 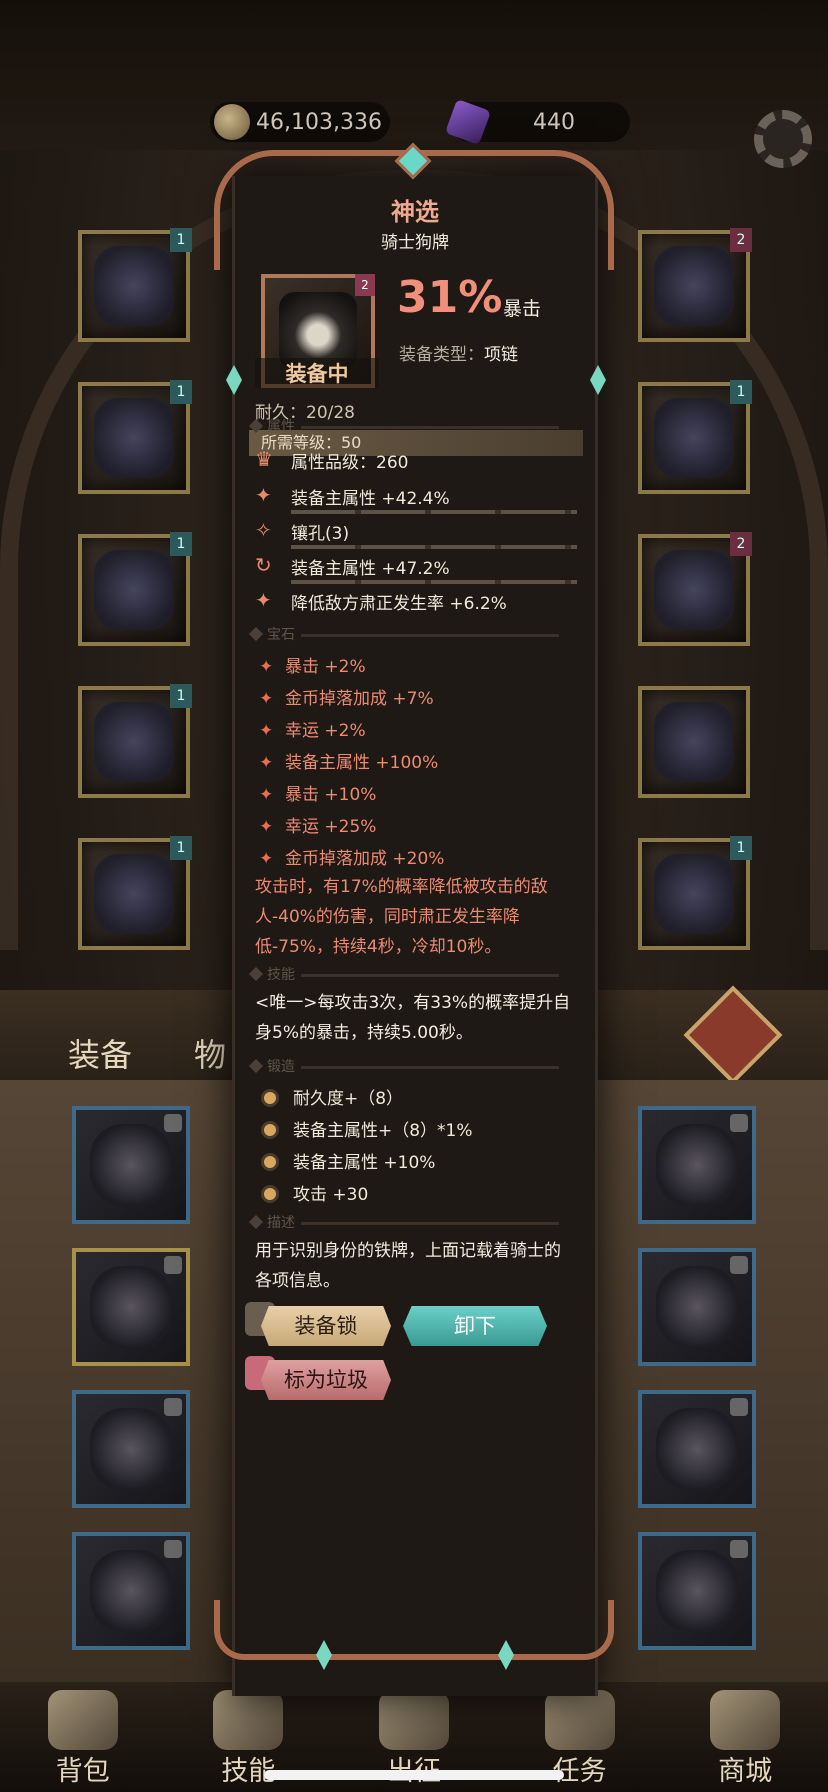 I want to click on gold-counter: 46,103,336, so click(x=300, y=122).